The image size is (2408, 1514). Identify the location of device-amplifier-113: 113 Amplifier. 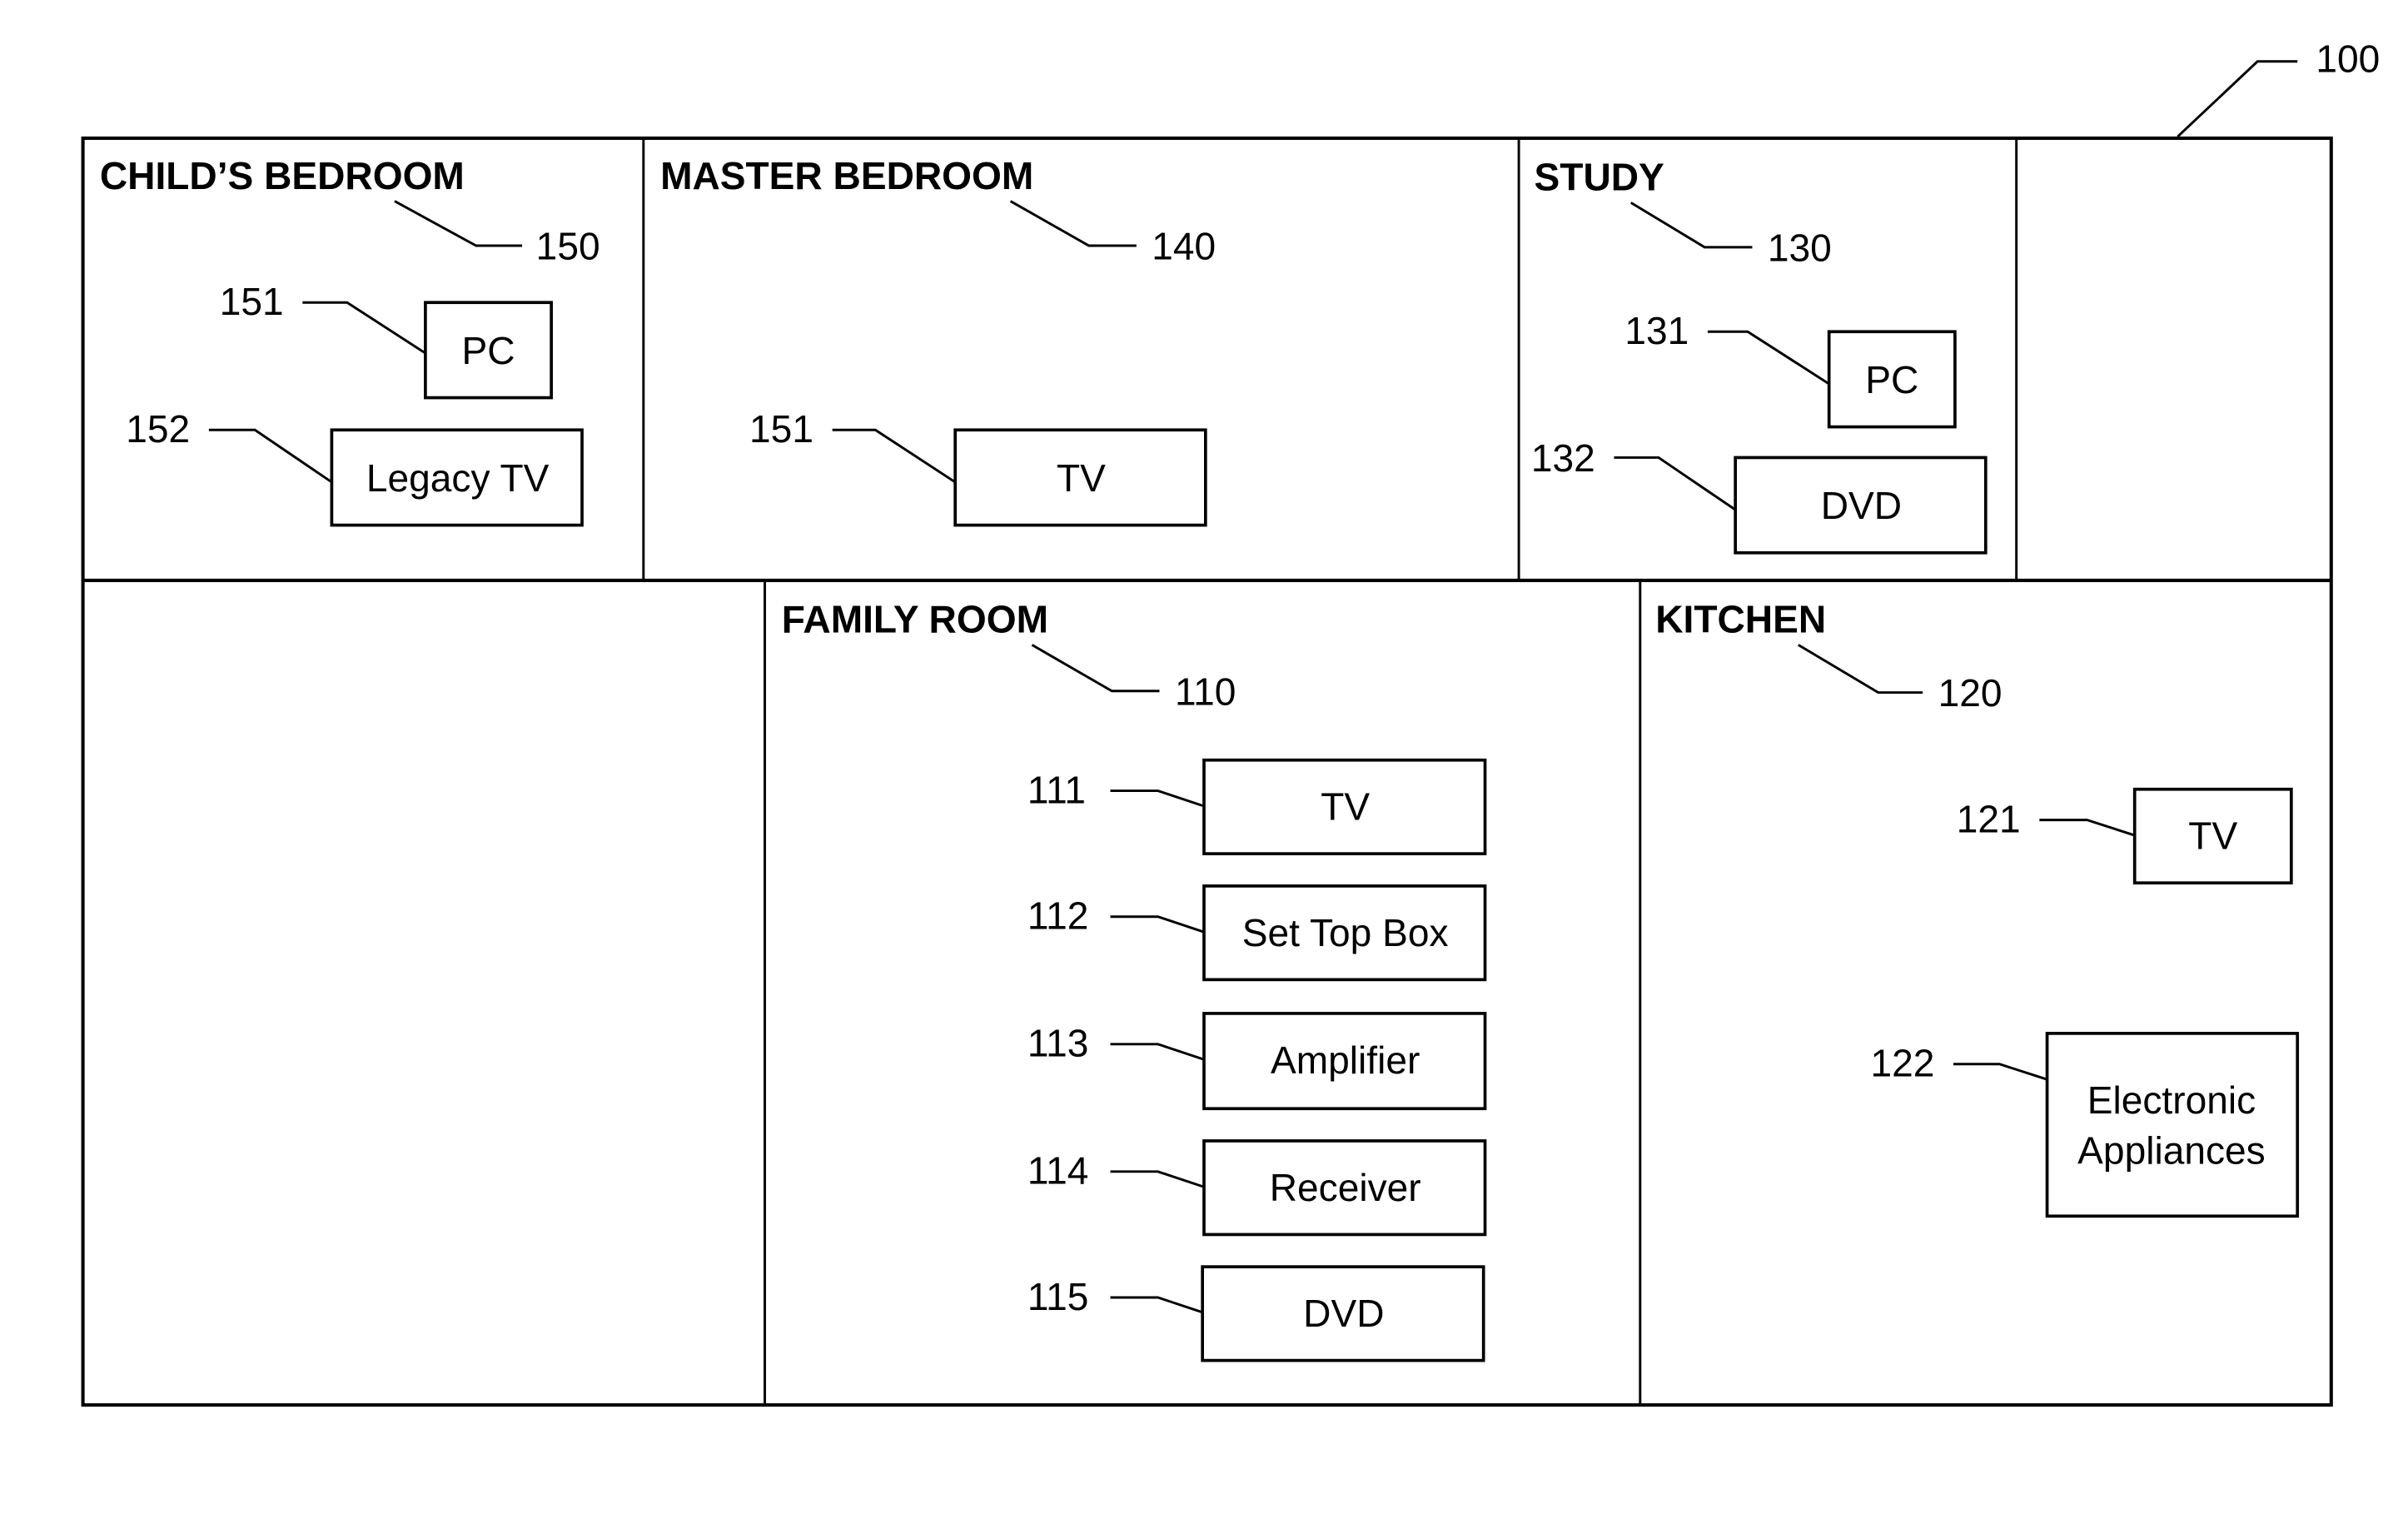
(1257, 1061).